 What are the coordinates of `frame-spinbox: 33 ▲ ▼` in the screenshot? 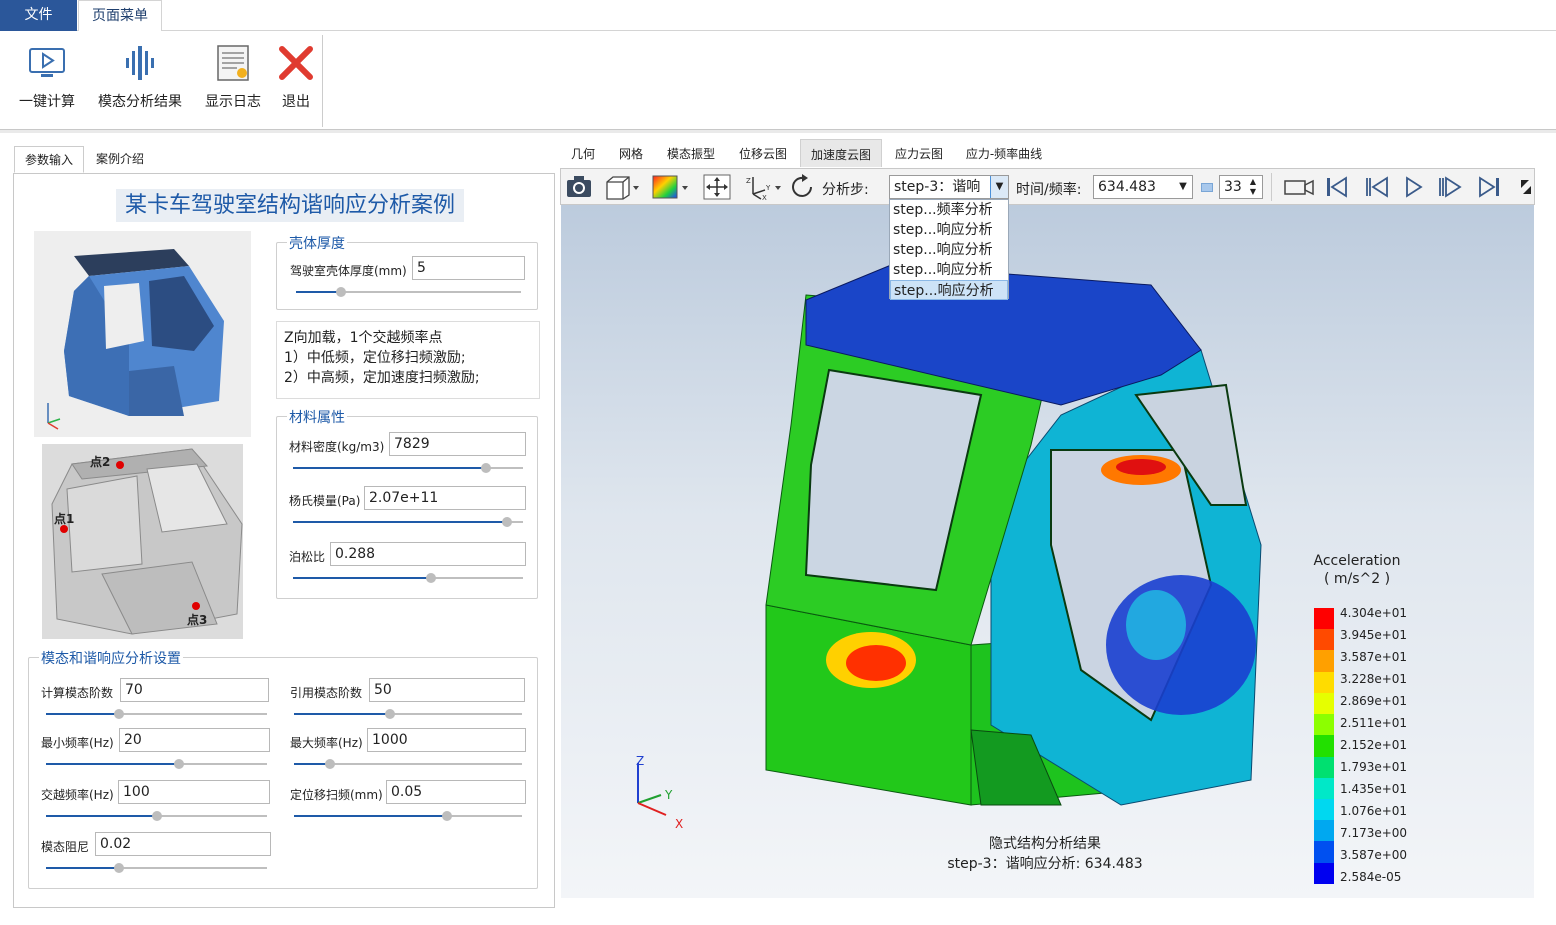 It's located at (1241, 187).